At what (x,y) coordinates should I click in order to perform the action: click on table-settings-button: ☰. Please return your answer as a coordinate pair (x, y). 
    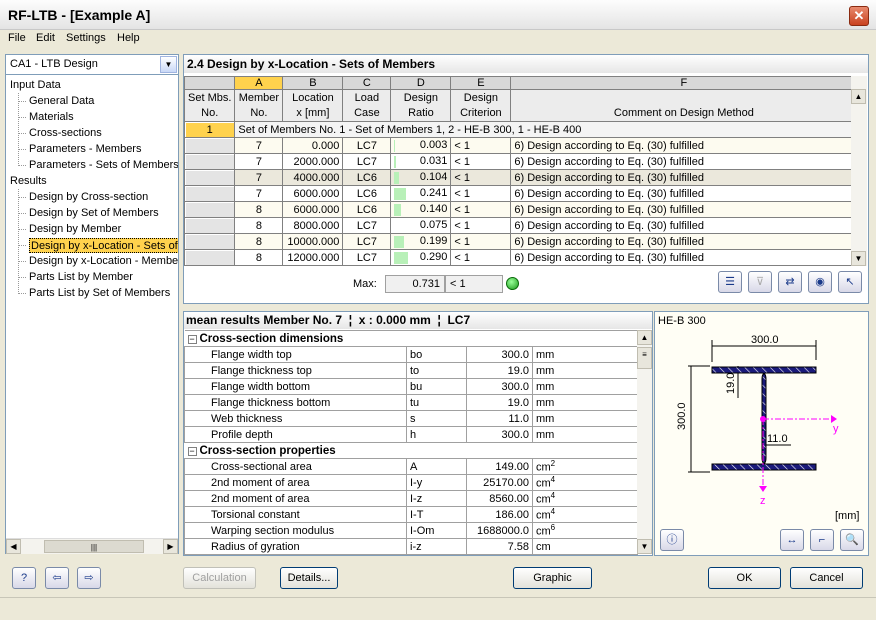
    Looking at the image, I should click on (730, 282).